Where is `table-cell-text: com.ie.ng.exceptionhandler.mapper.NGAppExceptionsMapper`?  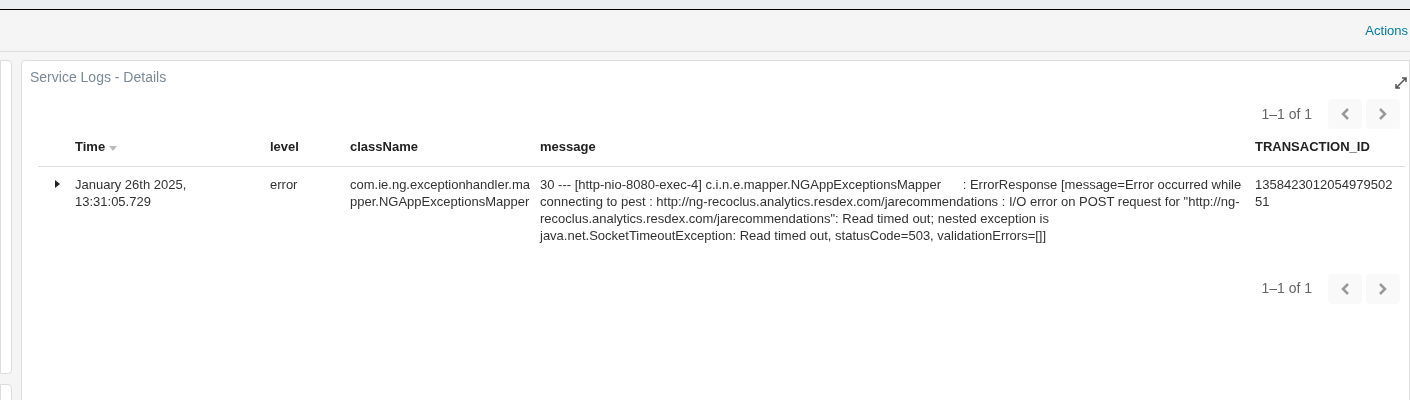 table-cell-text: com.ie.ng.exceptionhandler.mapper.NGAppExceptionsMapper is located at coordinates (440, 192).